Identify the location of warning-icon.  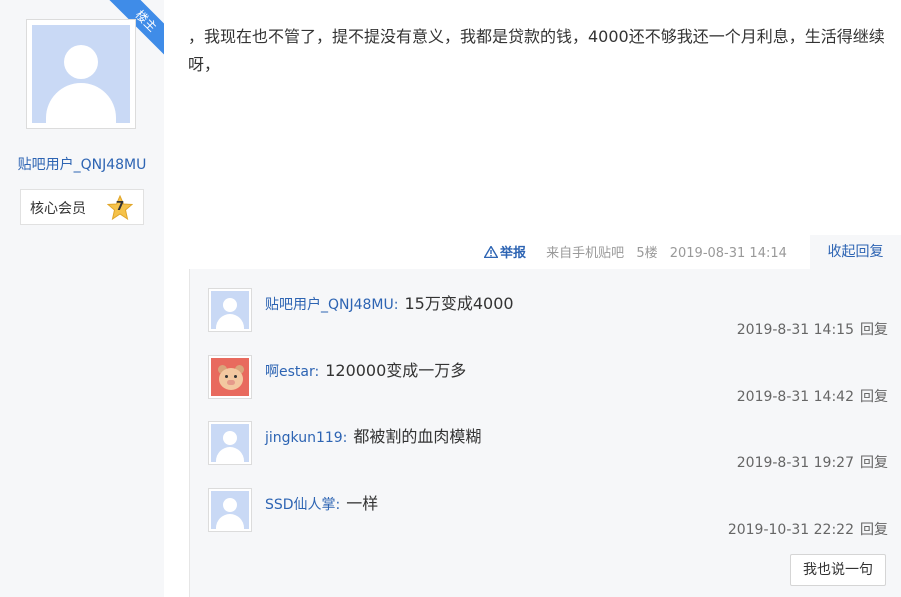
(491, 252).